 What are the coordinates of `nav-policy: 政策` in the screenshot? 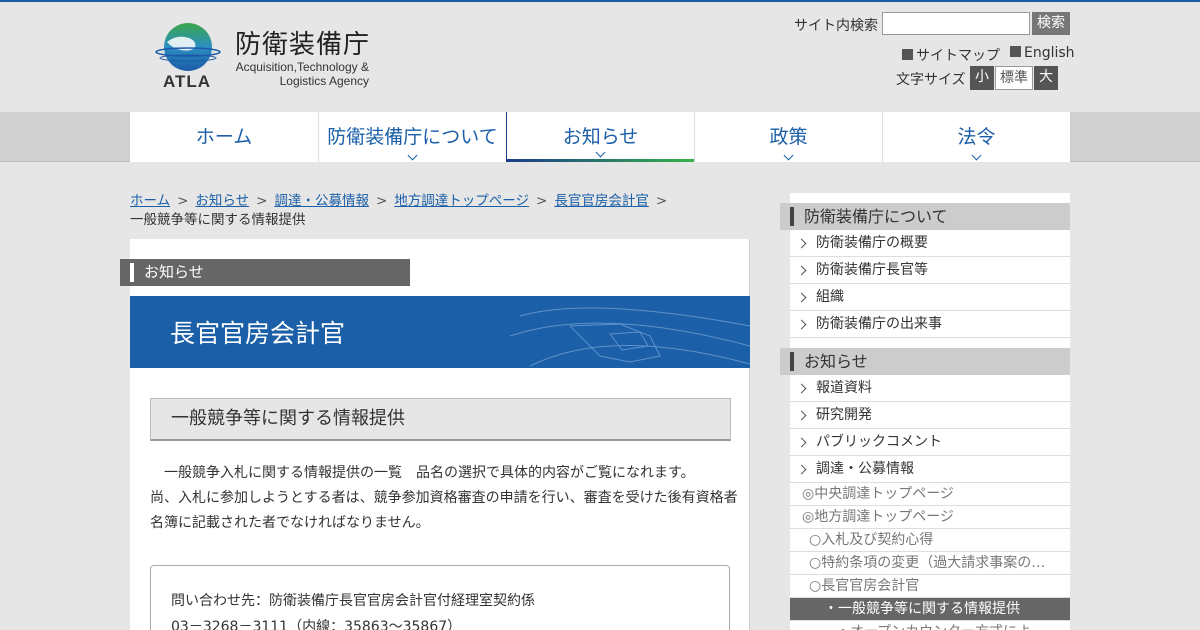 It's located at (788, 137).